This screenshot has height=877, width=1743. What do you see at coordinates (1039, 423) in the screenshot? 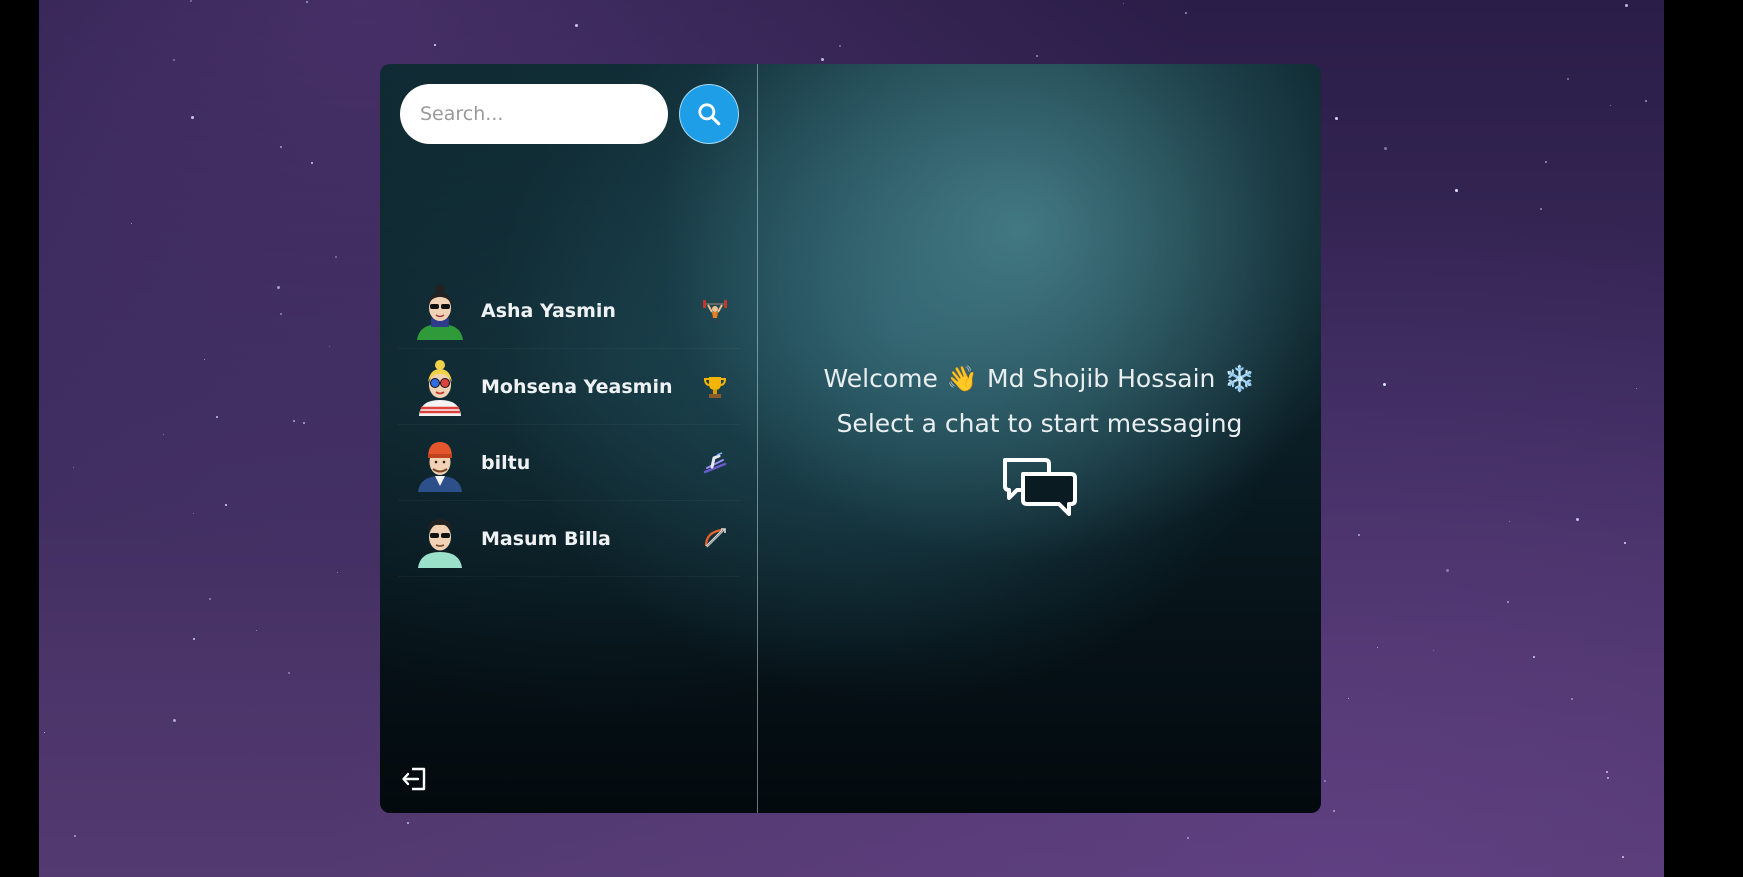
I see `welcome-subtitle: Select a chat to start messaging` at bounding box center [1039, 423].